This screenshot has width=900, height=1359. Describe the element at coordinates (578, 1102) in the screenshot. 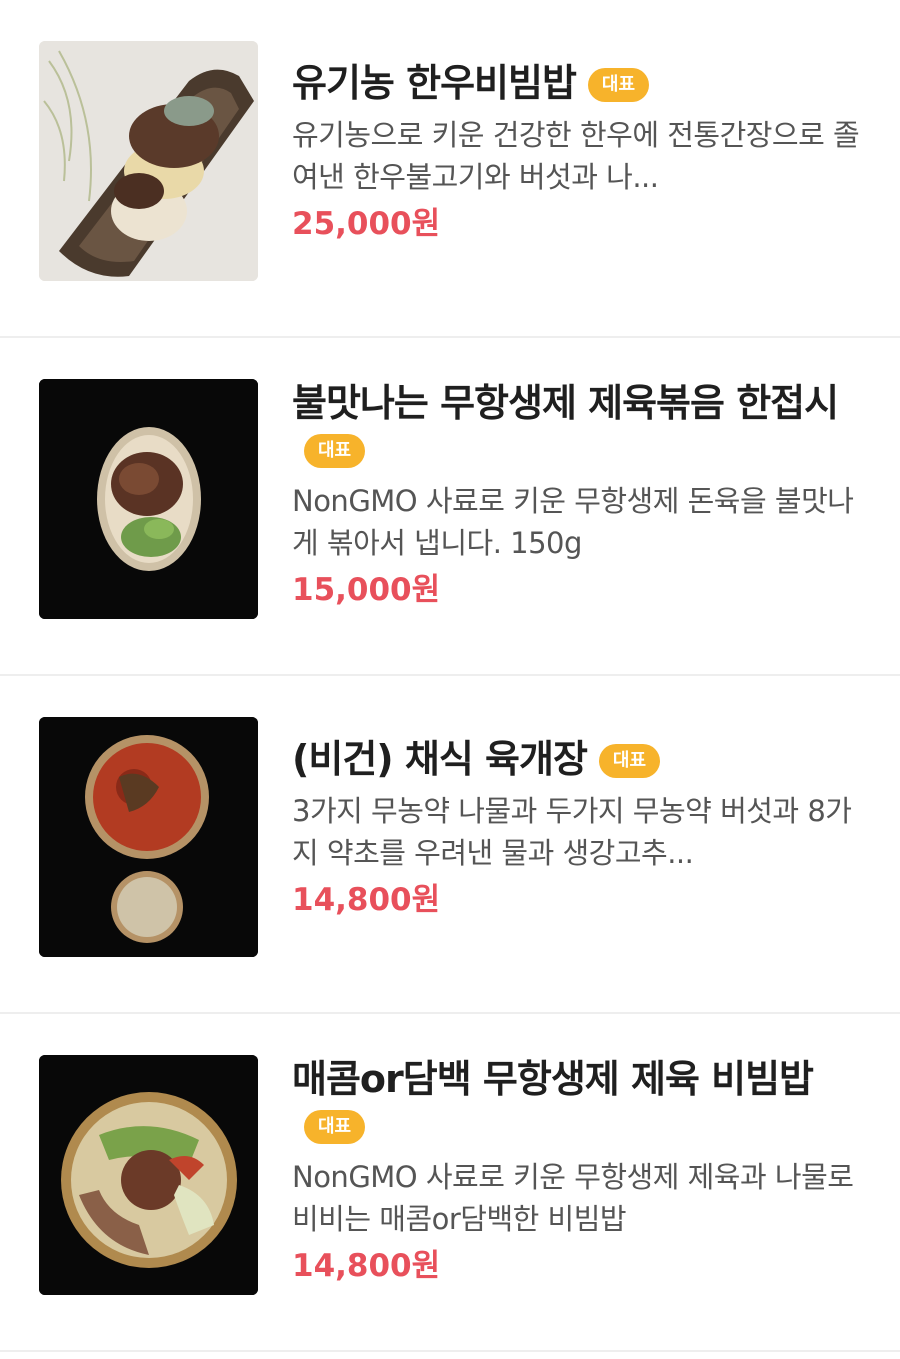

I see `menu-item-title: 매콤or담백 무항생제 제육 비빔밥대표` at that location.